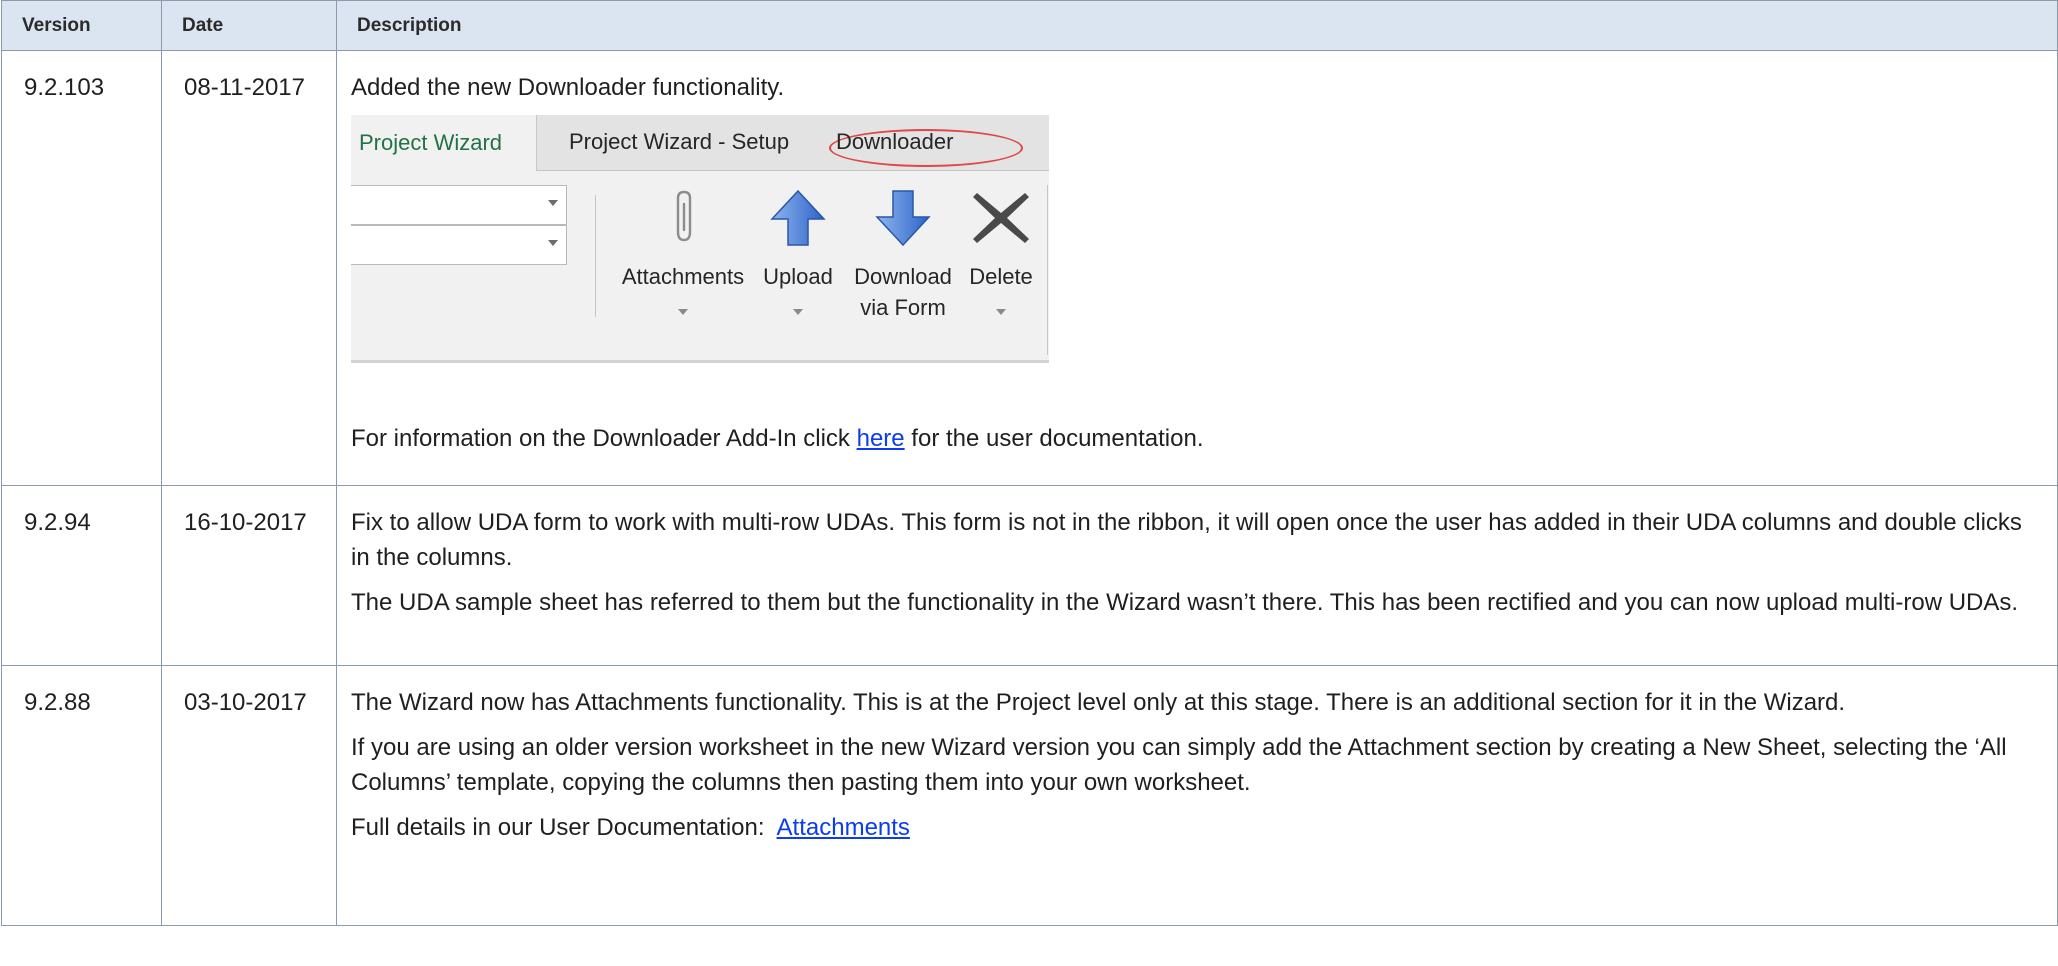 This screenshot has height=966, width=2058. Describe the element at coordinates (1197, 25) in the screenshot. I see `column-header-description: Description` at that location.